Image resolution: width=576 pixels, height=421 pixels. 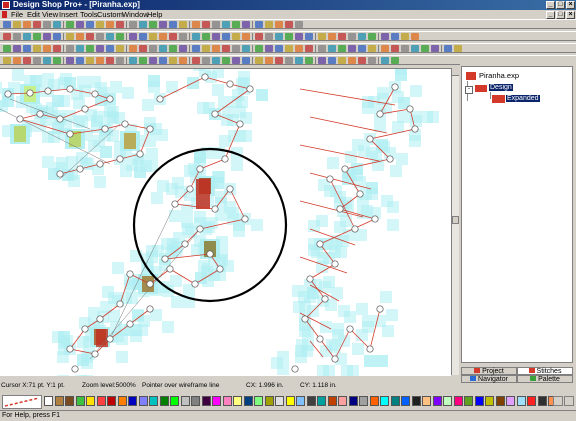 What do you see at coordinates (489, 379) in the screenshot?
I see `tab-navigator: Navigator` at bounding box center [489, 379].